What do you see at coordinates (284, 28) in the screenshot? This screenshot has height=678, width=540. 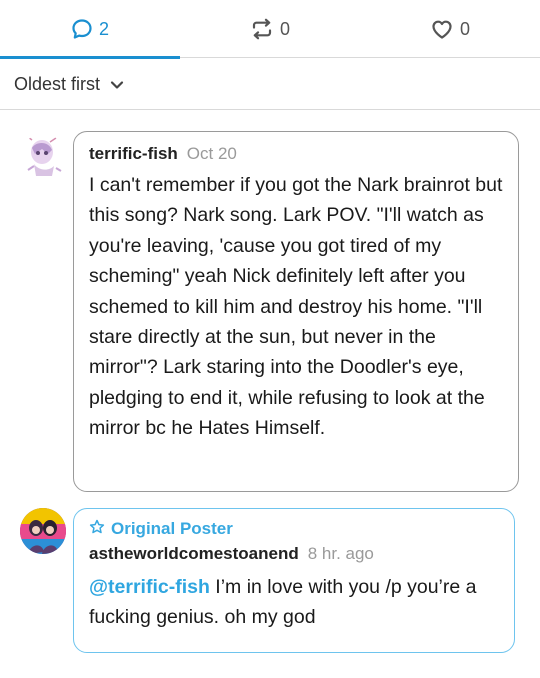 I see `reblogs-count: 0` at bounding box center [284, 28].